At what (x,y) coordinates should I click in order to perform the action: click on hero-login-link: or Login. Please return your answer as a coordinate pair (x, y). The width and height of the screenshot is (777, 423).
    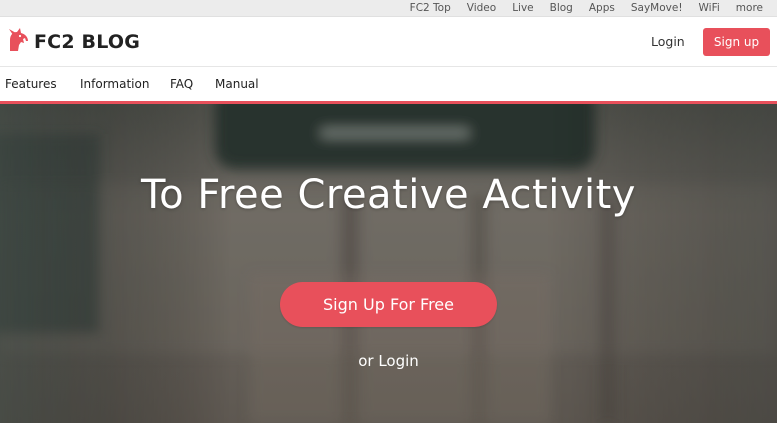
    Looking at the image, I should click on (388, 361).